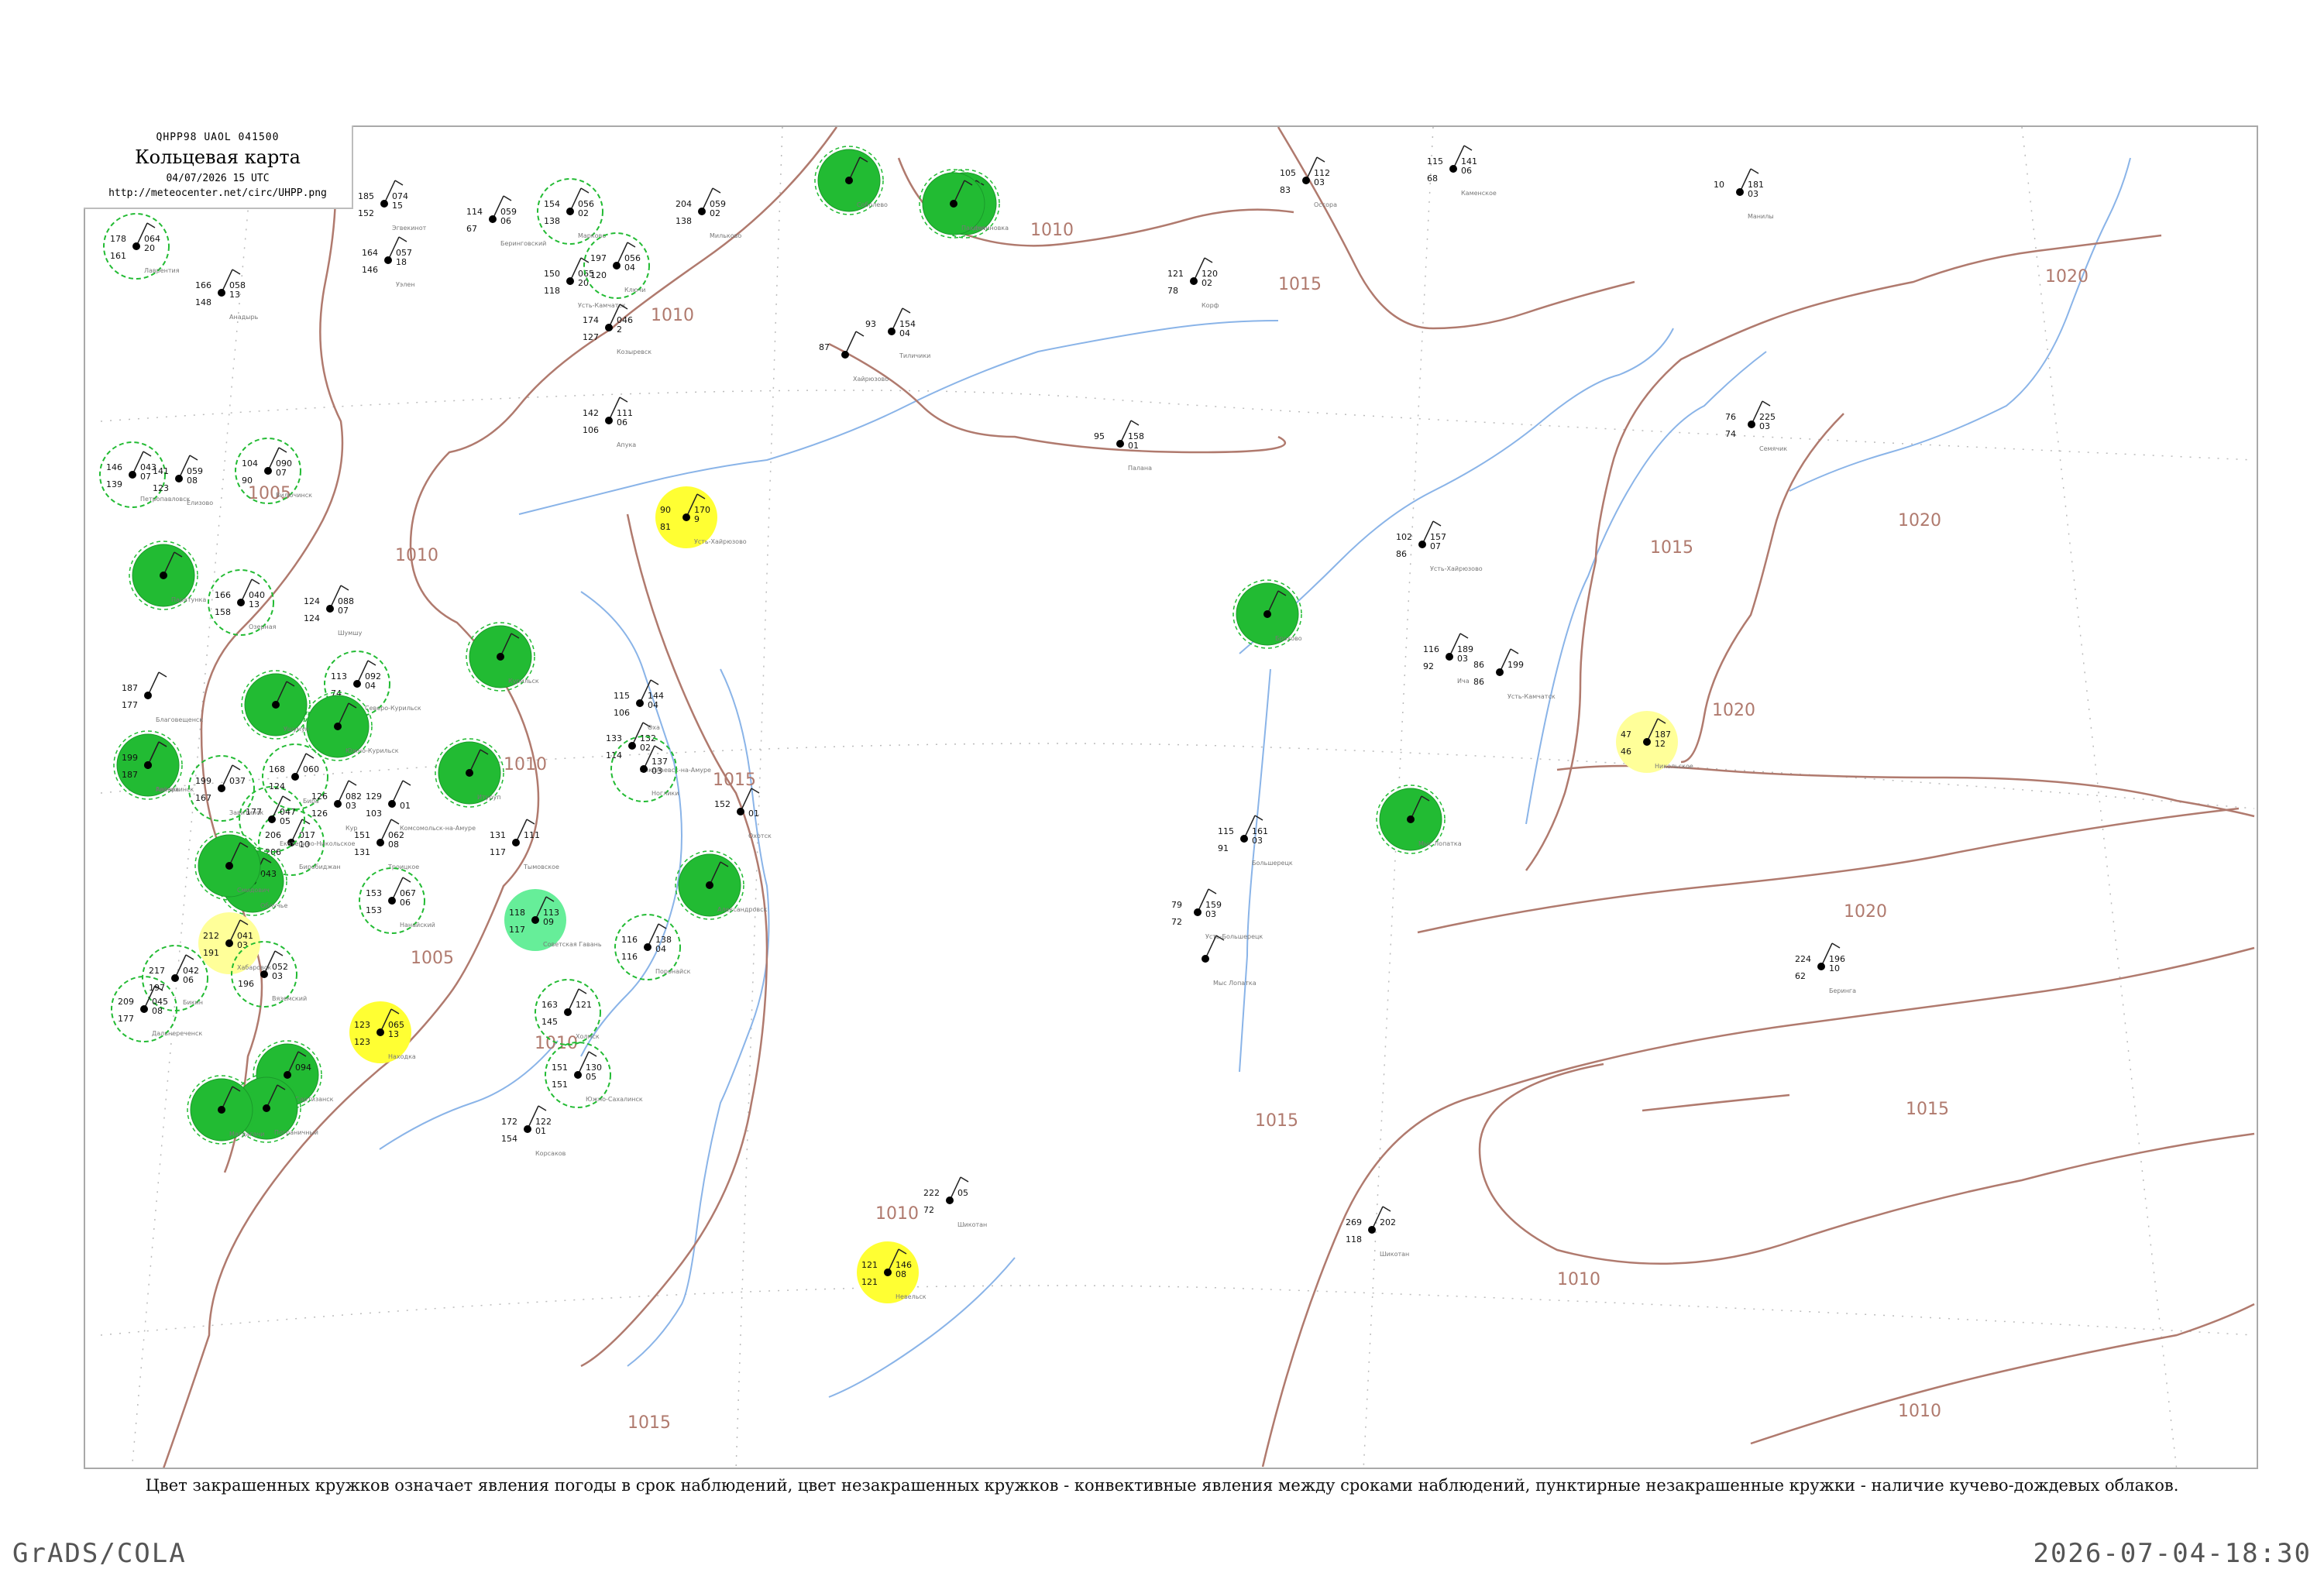  Describe the element at coordinates (274, 906) in the screenshot. I see `station-name: Облучье` at that location.